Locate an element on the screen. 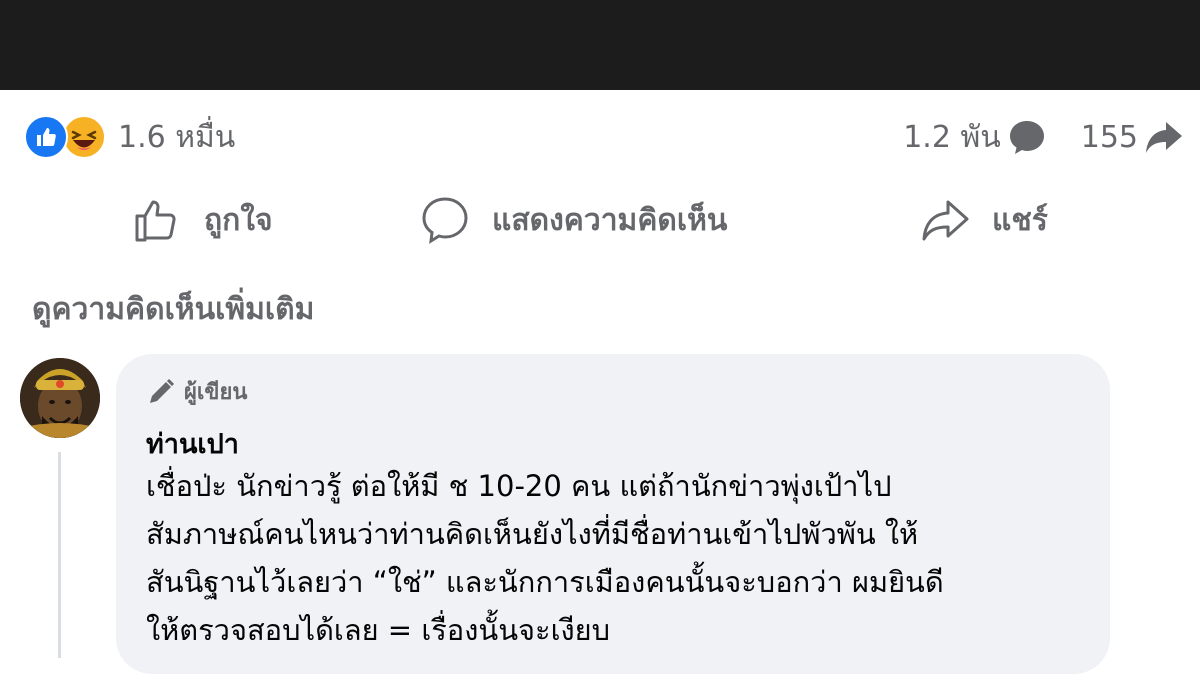 Image resolution: width=1200 pixels, height=674 pixels. post-actions: ถูกใจ แสดงความคิดเห็น แชร์ is located at coordinates (600, 221).